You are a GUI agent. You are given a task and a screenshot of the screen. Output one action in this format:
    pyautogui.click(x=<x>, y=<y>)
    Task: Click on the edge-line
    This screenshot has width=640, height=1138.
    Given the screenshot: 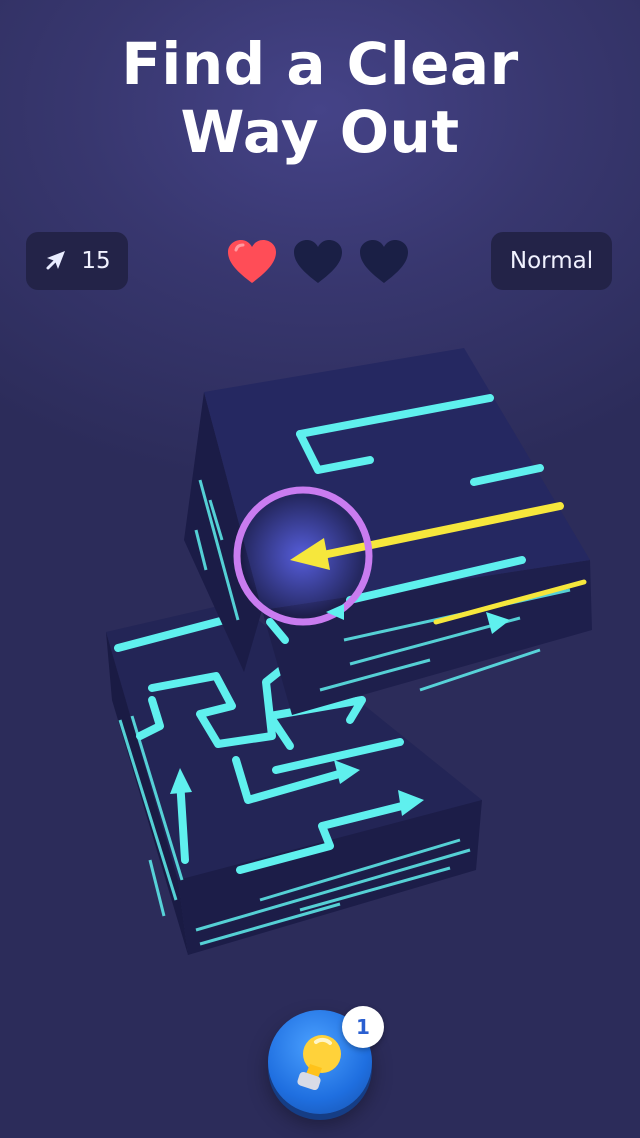 What is the action you would take?
    pyautogui.click(x=157, y=888)
    